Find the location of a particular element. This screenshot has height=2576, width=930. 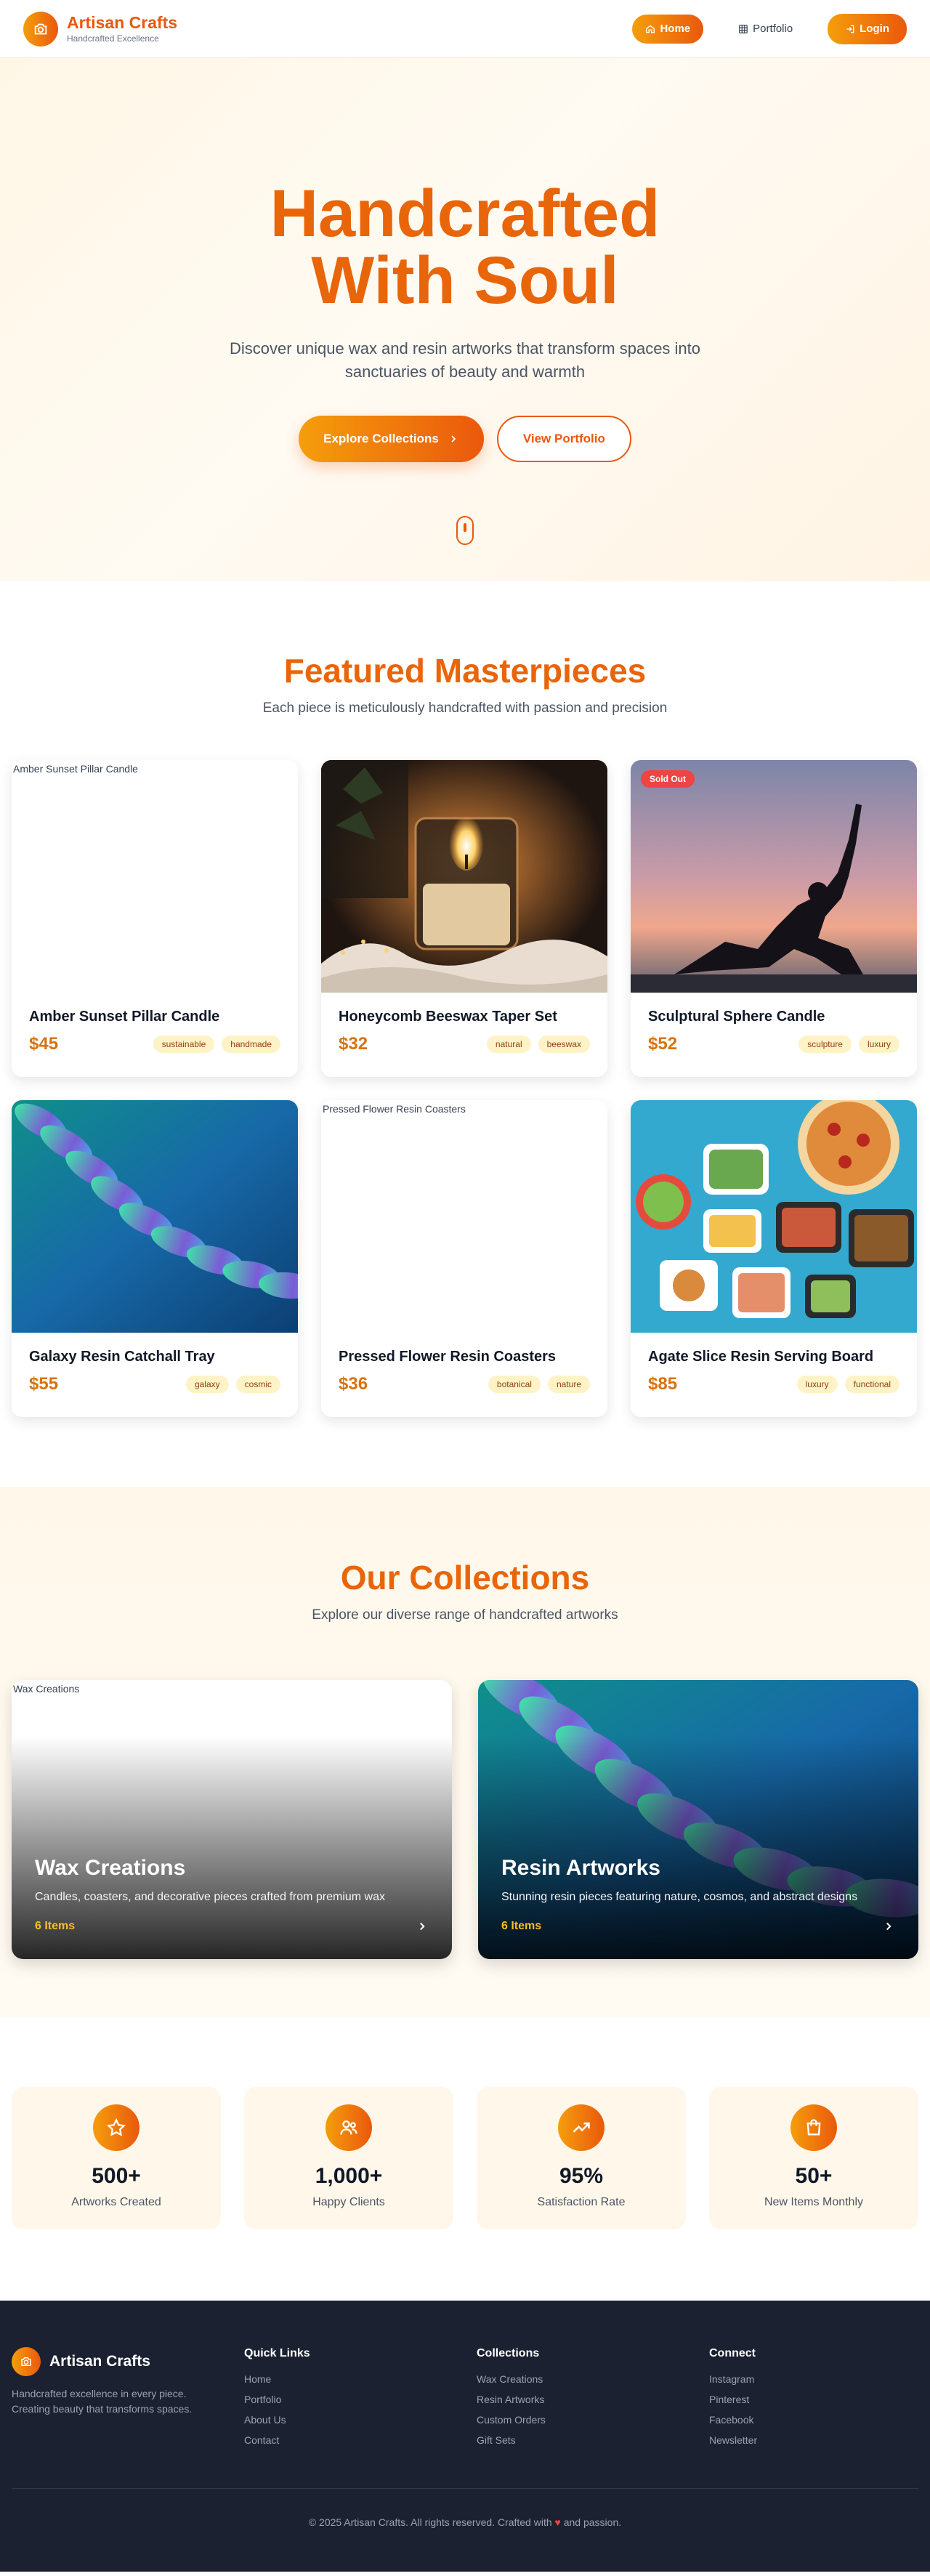

footer-link: Facebook is located at coordinates (814, 2420).